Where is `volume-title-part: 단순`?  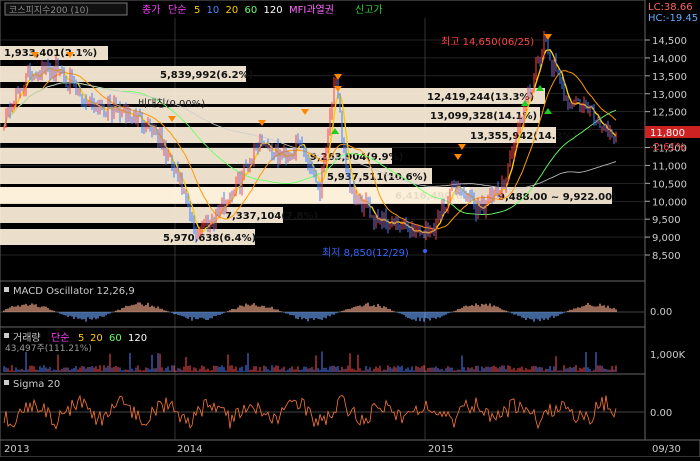 volume-title-part: 단순 is located at coordinates (60, 338).